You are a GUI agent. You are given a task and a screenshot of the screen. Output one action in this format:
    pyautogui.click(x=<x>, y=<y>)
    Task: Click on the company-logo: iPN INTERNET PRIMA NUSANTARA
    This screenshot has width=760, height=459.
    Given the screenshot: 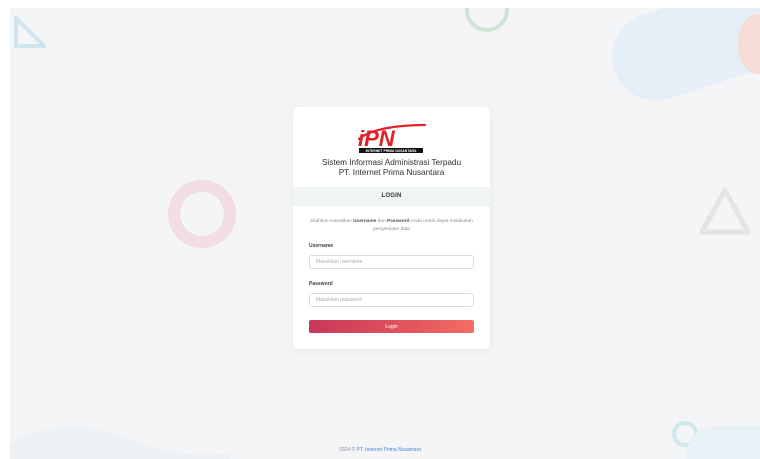 What is the action you would take?
    pyautogui.click(x=392, y=138)
    